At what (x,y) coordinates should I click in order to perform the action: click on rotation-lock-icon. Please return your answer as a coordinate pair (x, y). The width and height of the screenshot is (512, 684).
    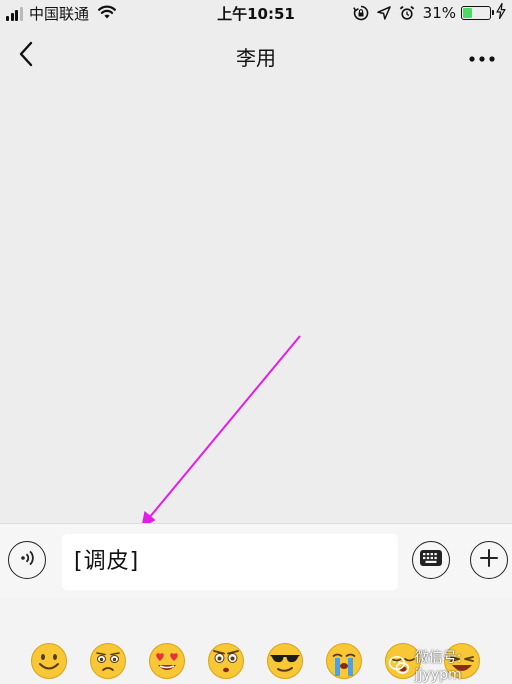
    Looking at the image, I should click on (360, 13).